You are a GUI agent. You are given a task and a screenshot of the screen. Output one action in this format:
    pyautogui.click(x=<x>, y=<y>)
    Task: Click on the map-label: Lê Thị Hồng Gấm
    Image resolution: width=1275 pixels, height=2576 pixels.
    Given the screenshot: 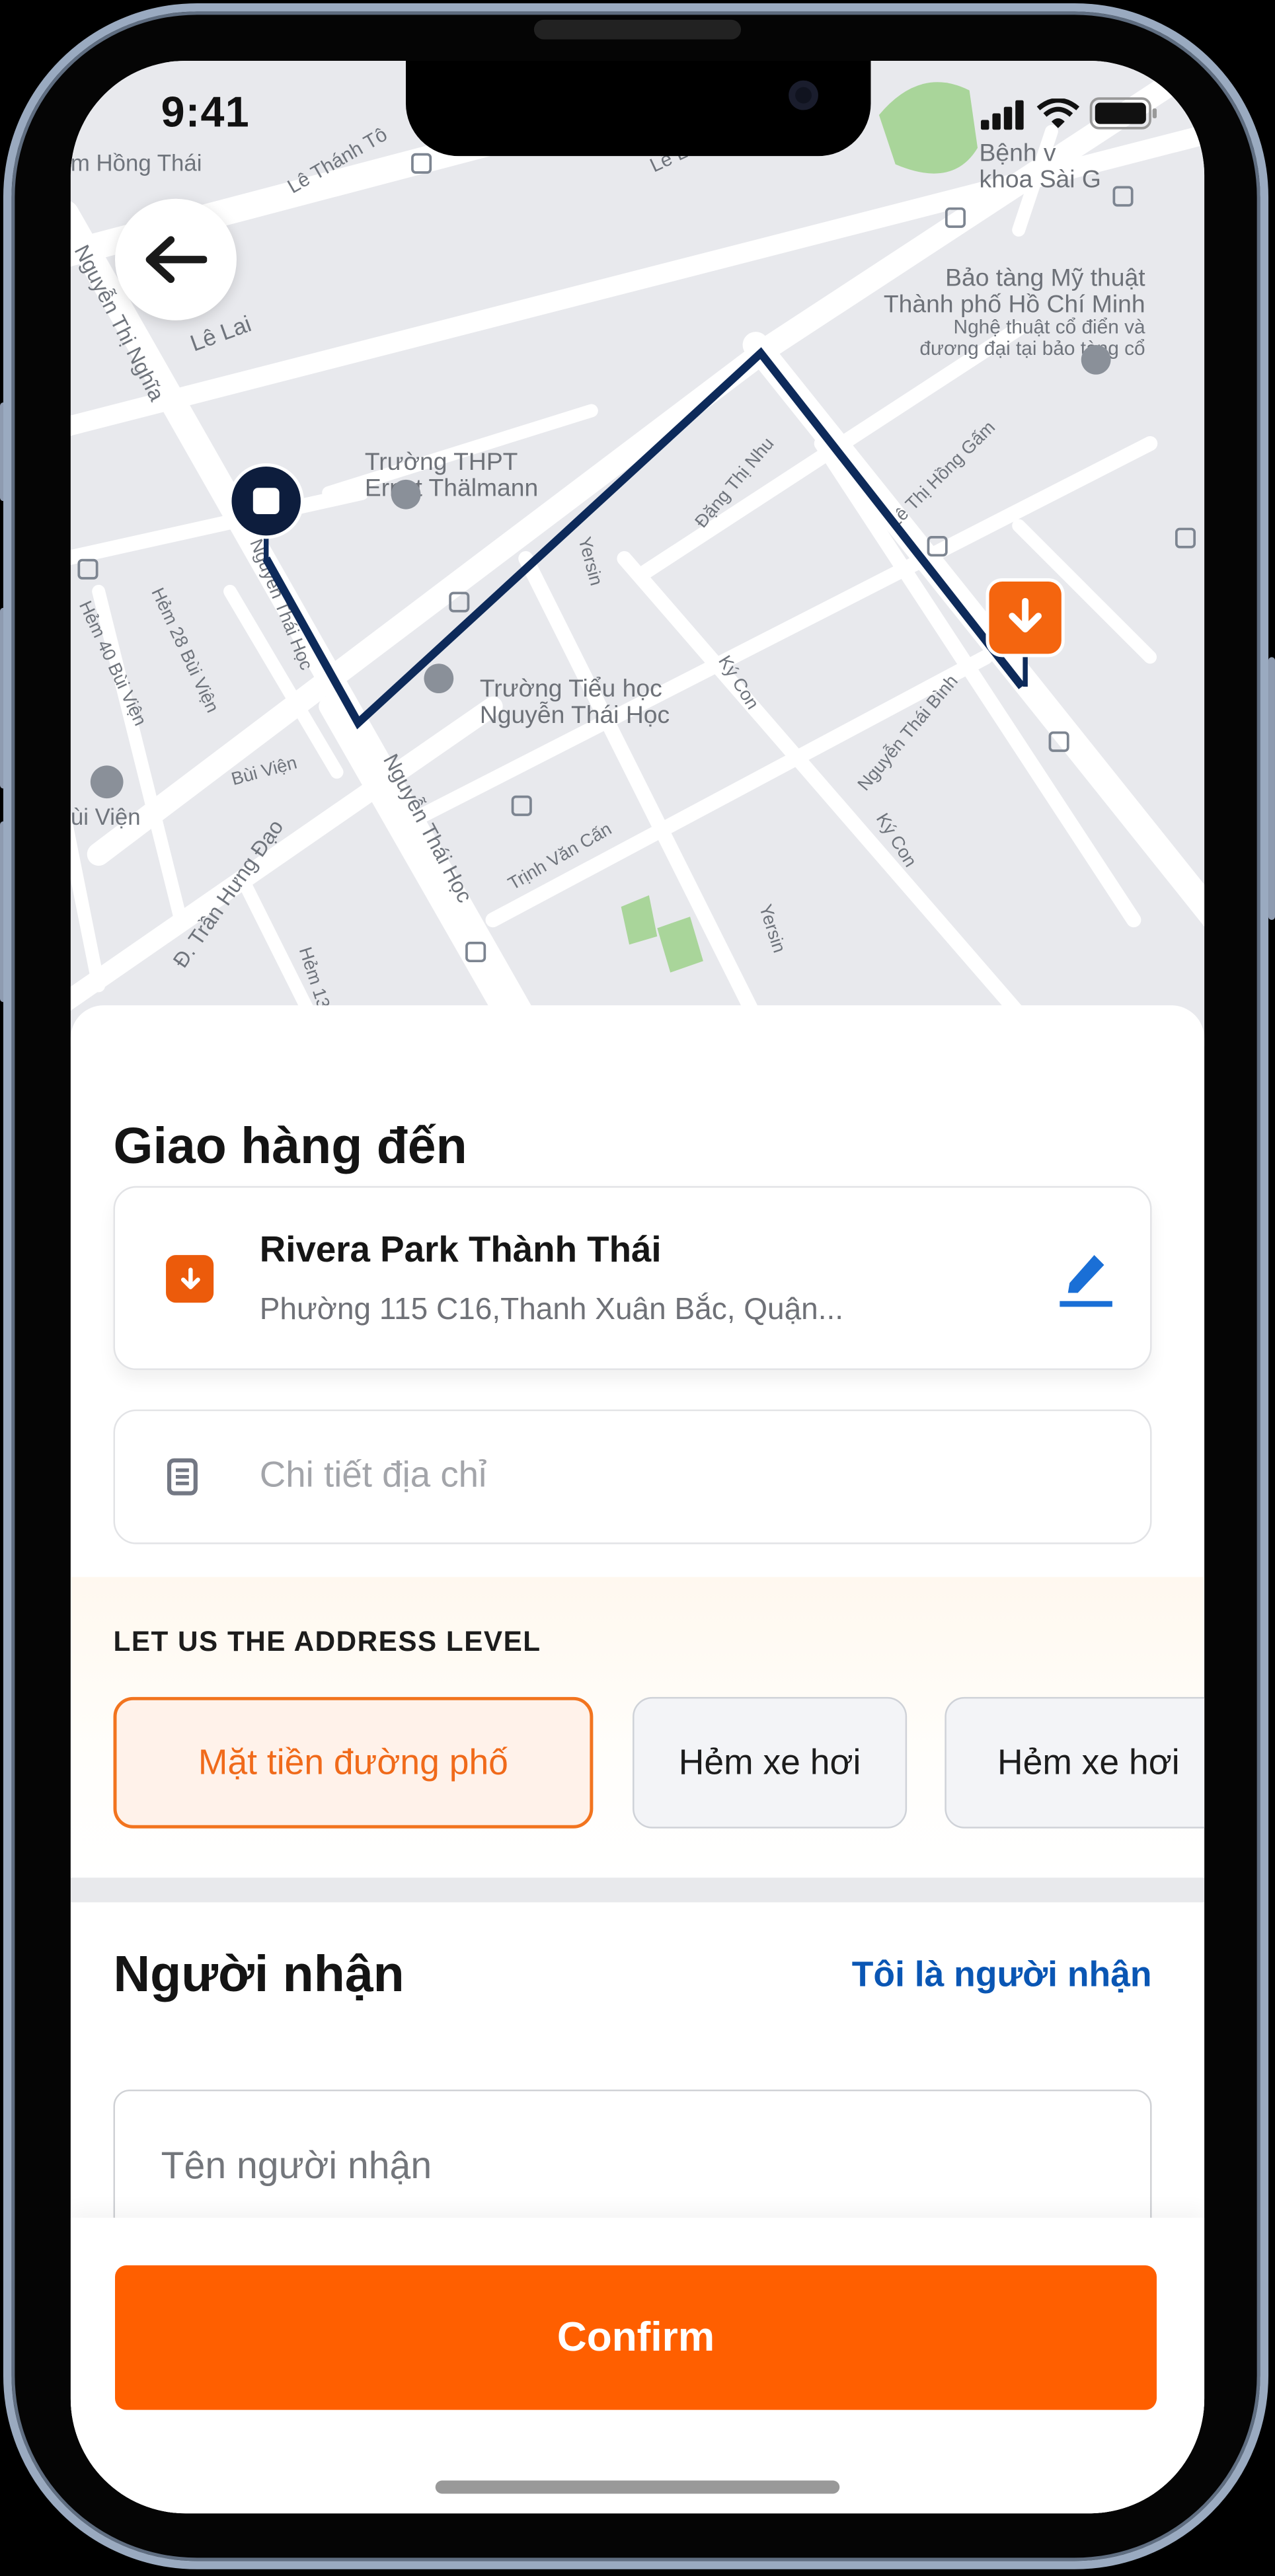 What is the action you would take?
    pyautogui.click(x=941, y=474)
    